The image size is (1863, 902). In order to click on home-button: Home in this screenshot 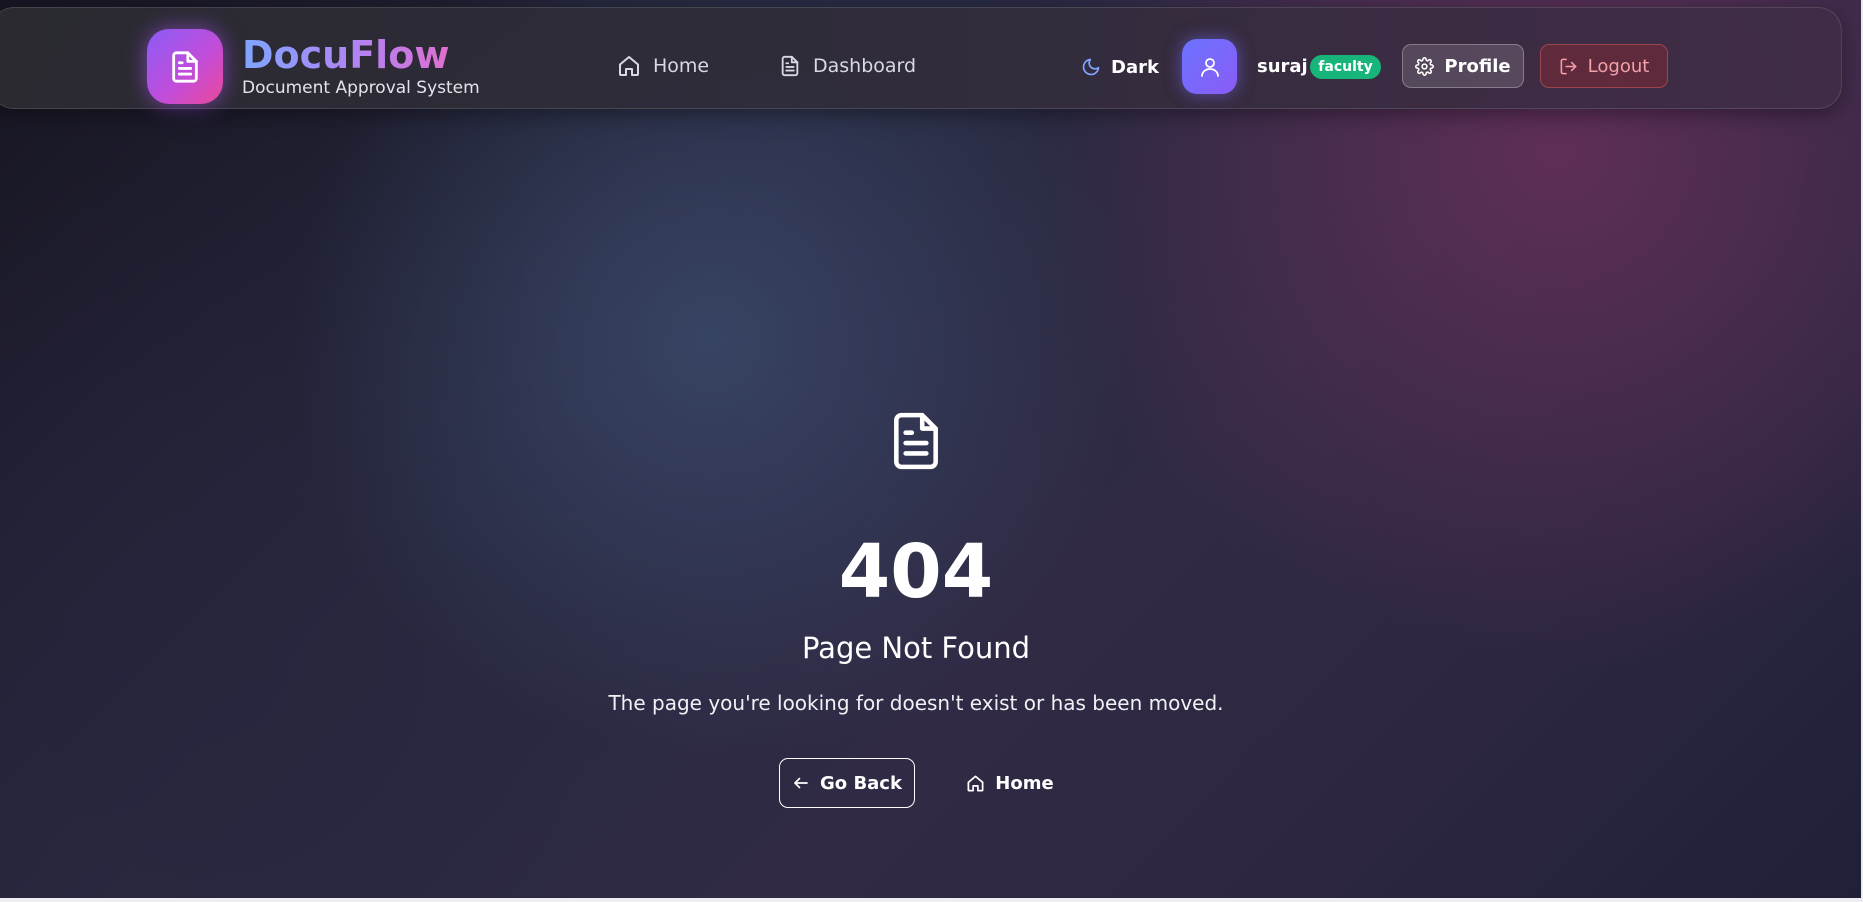, I will do `click(1010, 783)`.